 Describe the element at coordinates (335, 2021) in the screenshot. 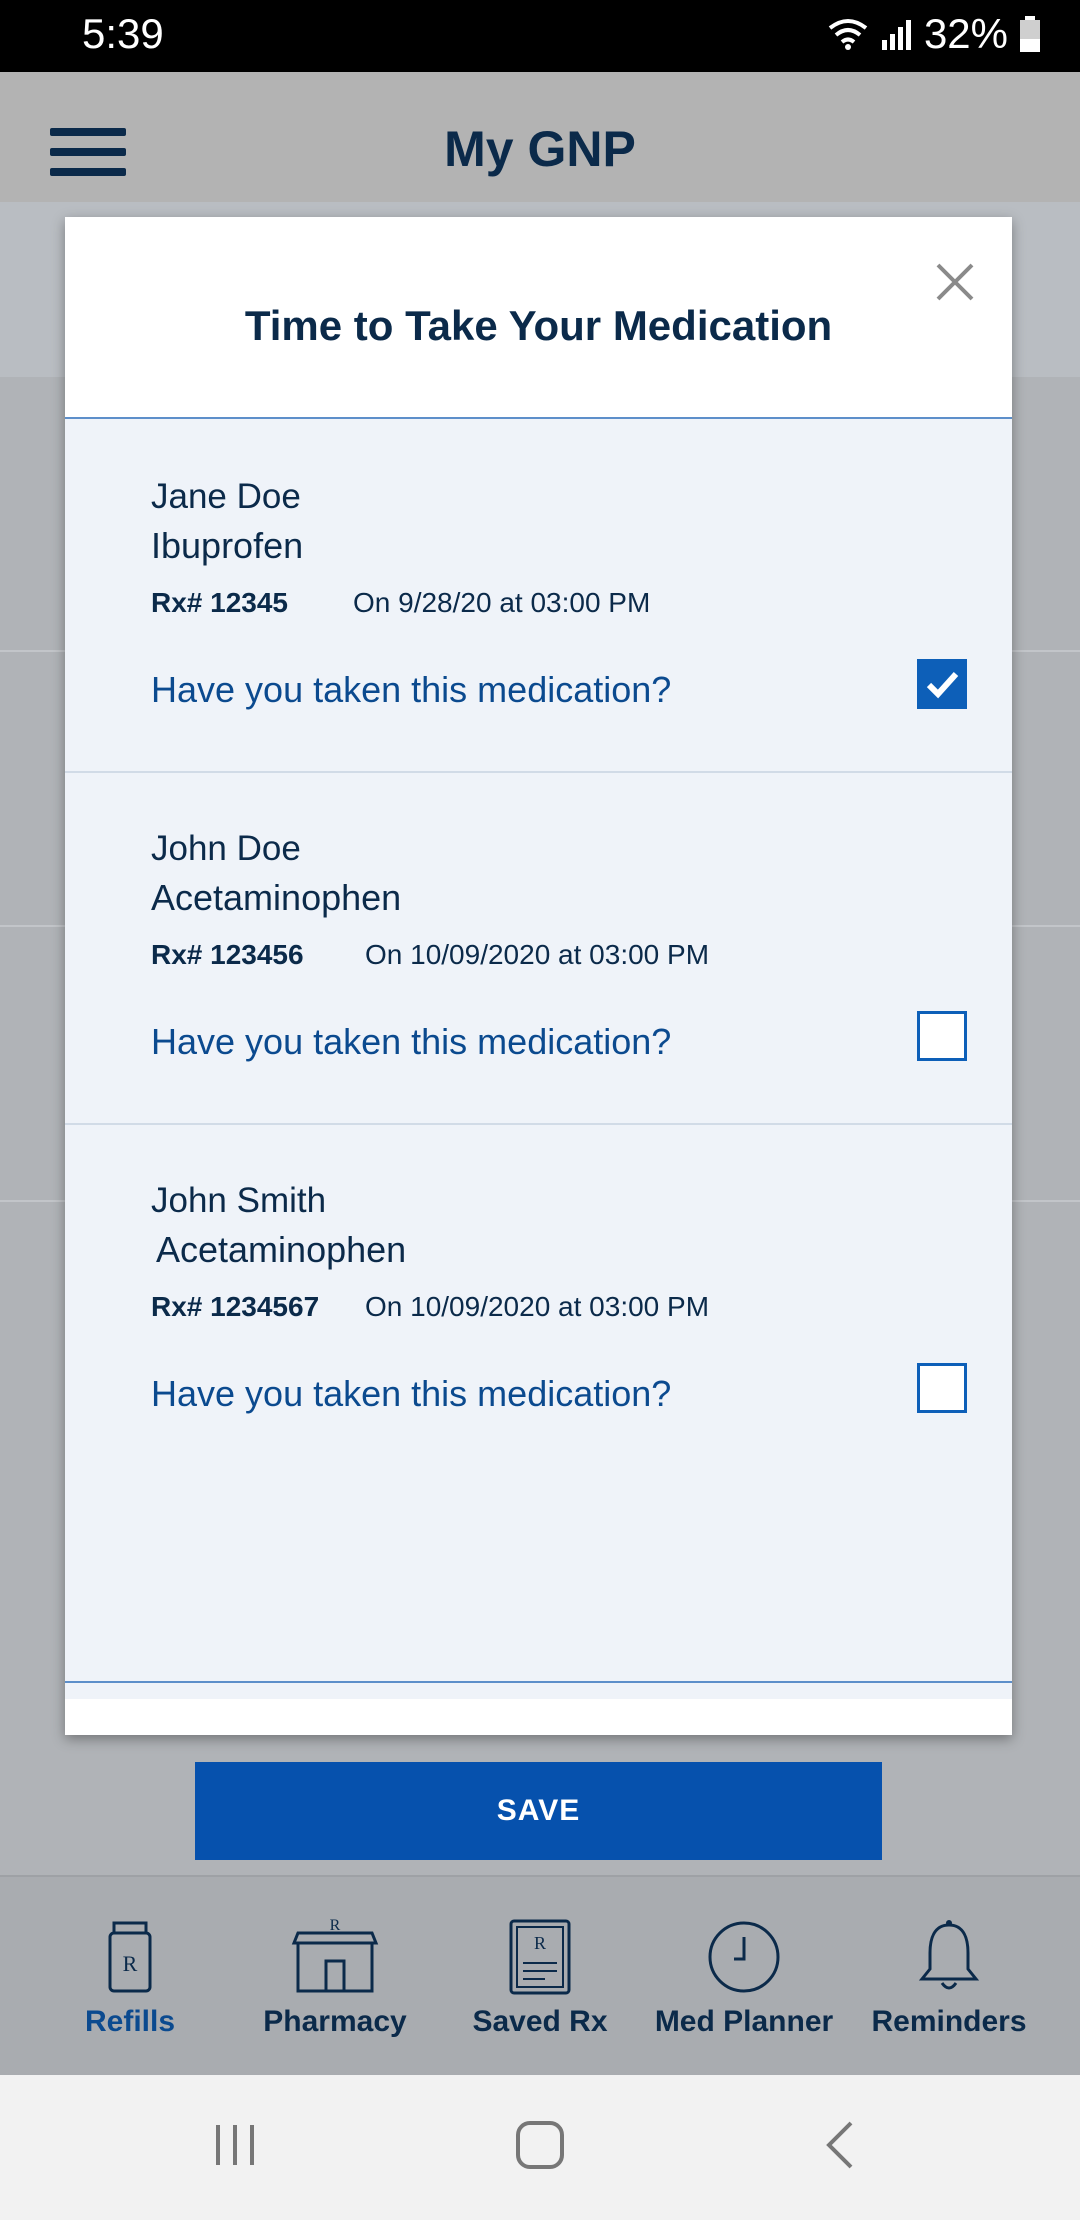

I see `nav-label: Pharmacy` at that location.